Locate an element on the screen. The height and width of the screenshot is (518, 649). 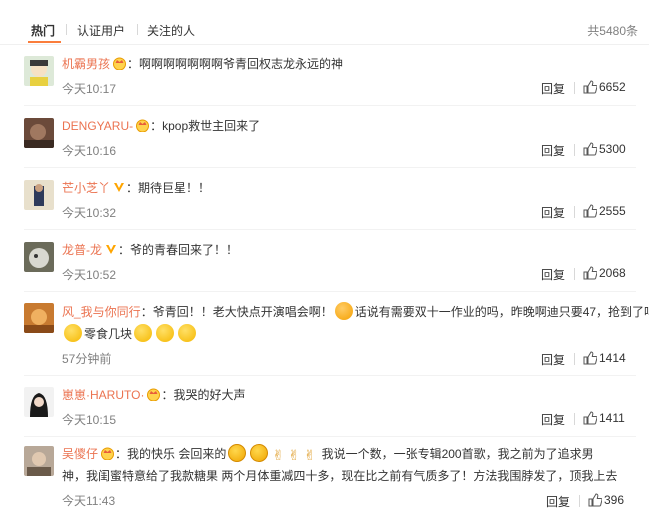
like-count: 396 is located at coordinates (614, 500).